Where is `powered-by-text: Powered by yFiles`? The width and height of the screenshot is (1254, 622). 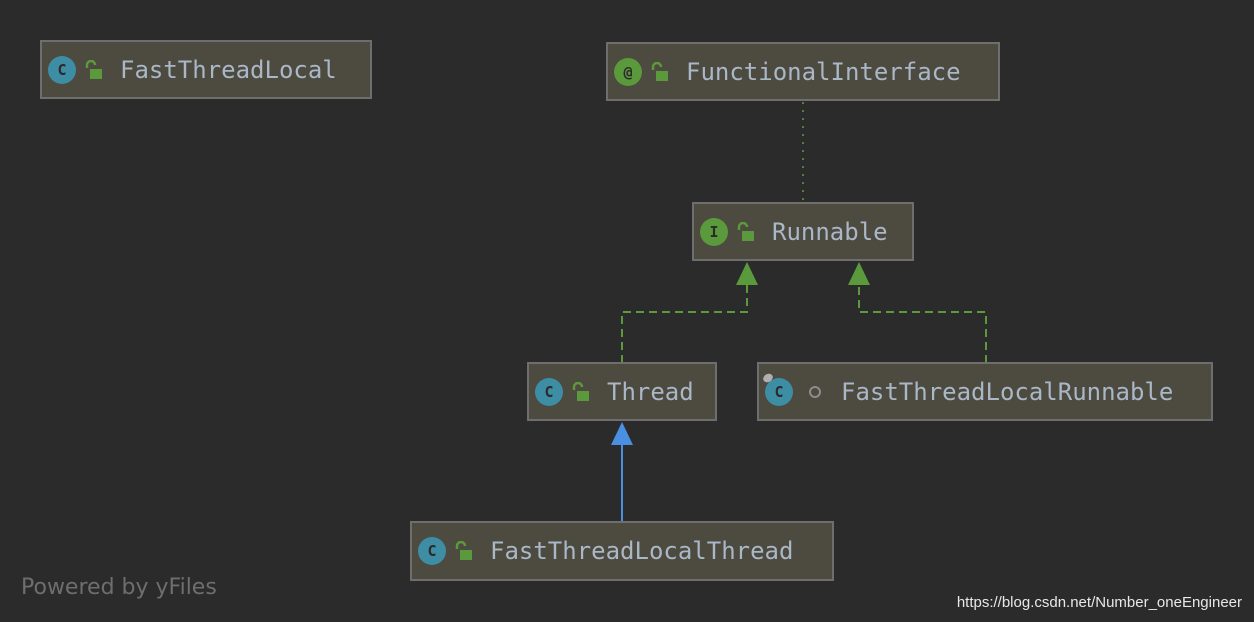 powered-by-text: Powered by yFiles is located at coordinates (119, 587).